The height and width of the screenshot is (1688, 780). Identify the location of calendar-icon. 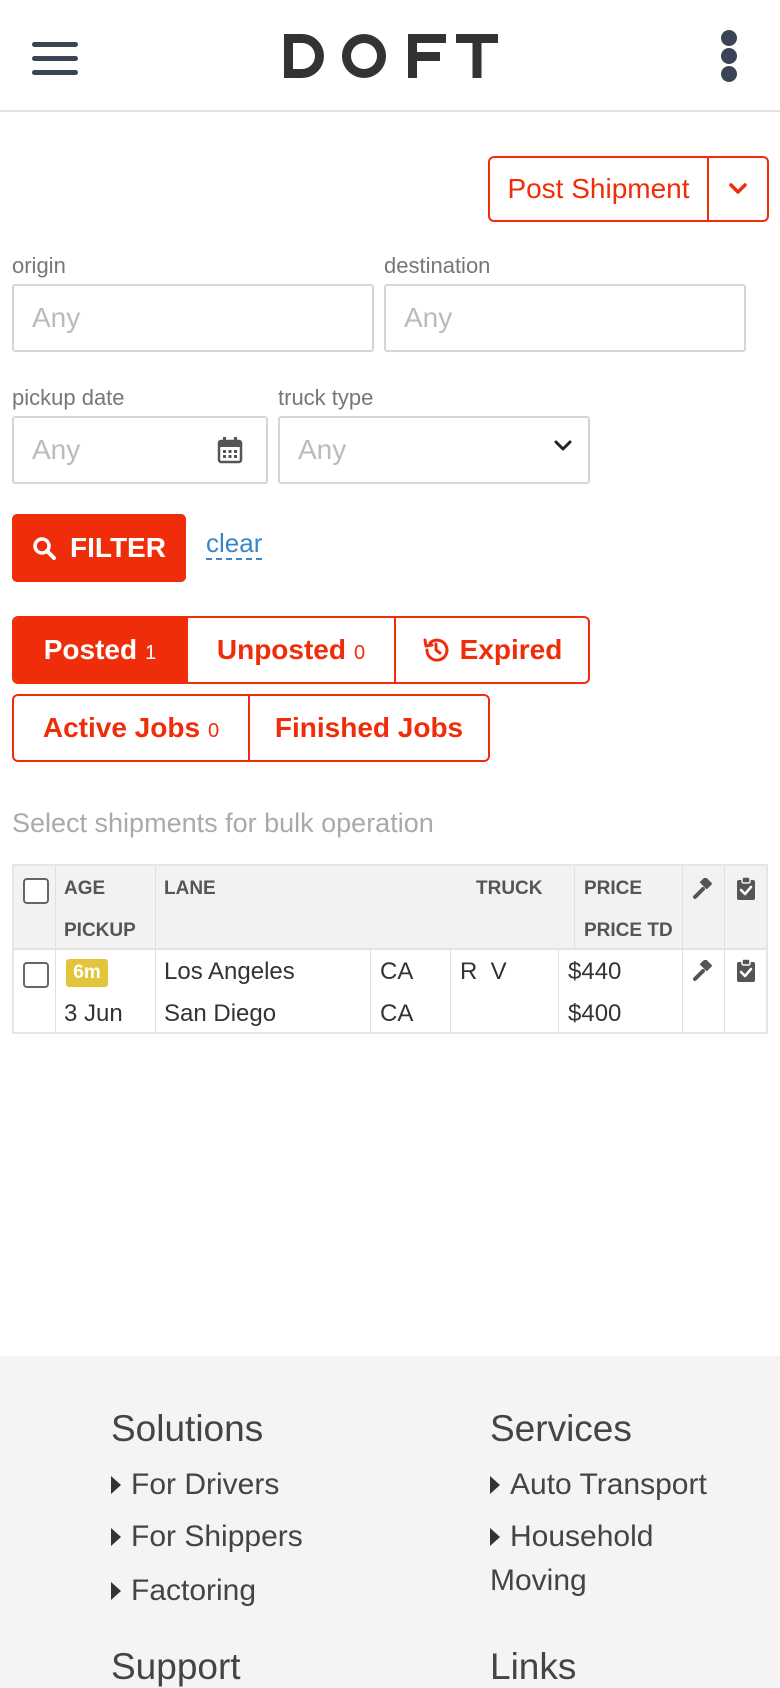
(230, 450).